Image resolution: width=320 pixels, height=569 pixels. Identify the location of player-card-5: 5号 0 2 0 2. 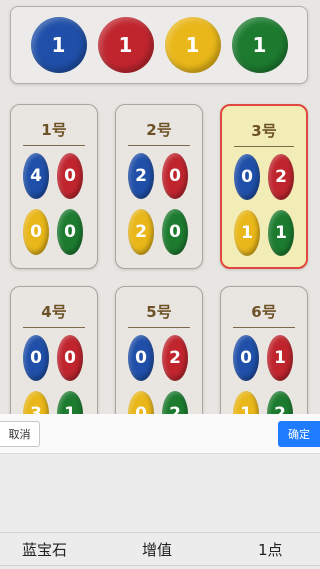
(159, 350).